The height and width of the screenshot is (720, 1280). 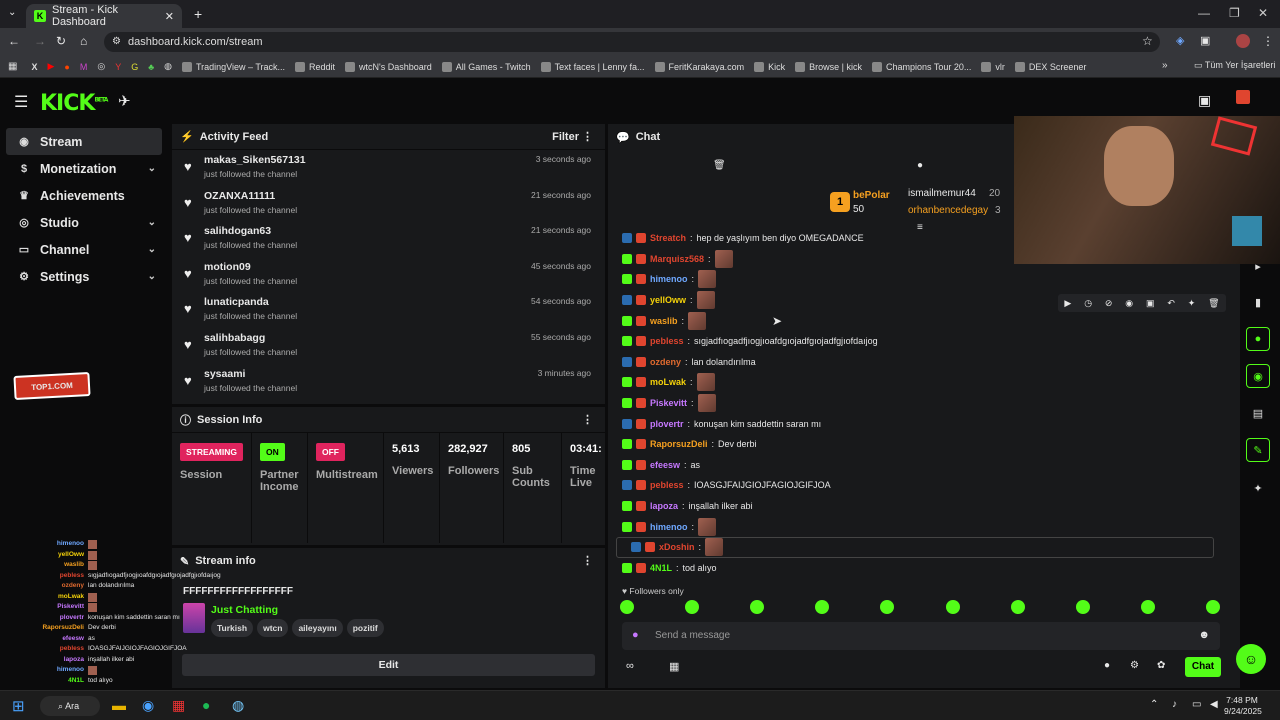 What do you see at coordinates (84, 276) in the screenshot?
I see `sidebar-item-settings: ⚙ Settings ⌄` at bounding box center [84, 276].